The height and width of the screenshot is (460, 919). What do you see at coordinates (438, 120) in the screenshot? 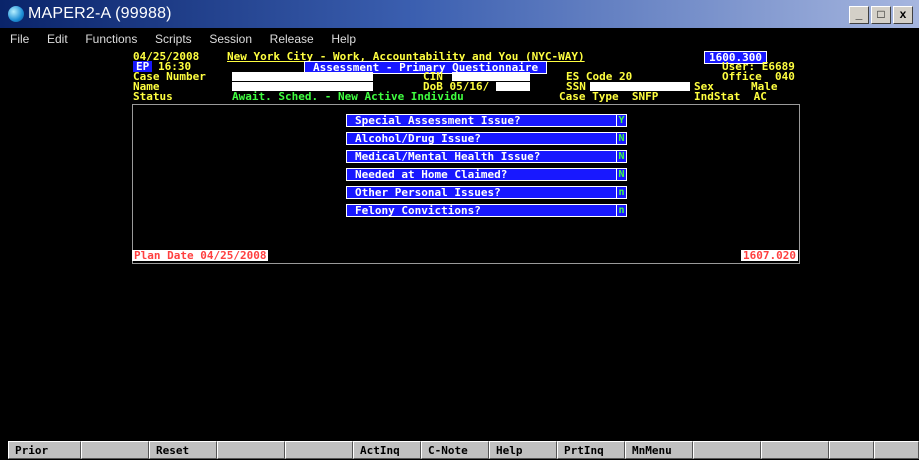
I see `question-label: Special Assessment Issue?` at bounding box center [438, 120].